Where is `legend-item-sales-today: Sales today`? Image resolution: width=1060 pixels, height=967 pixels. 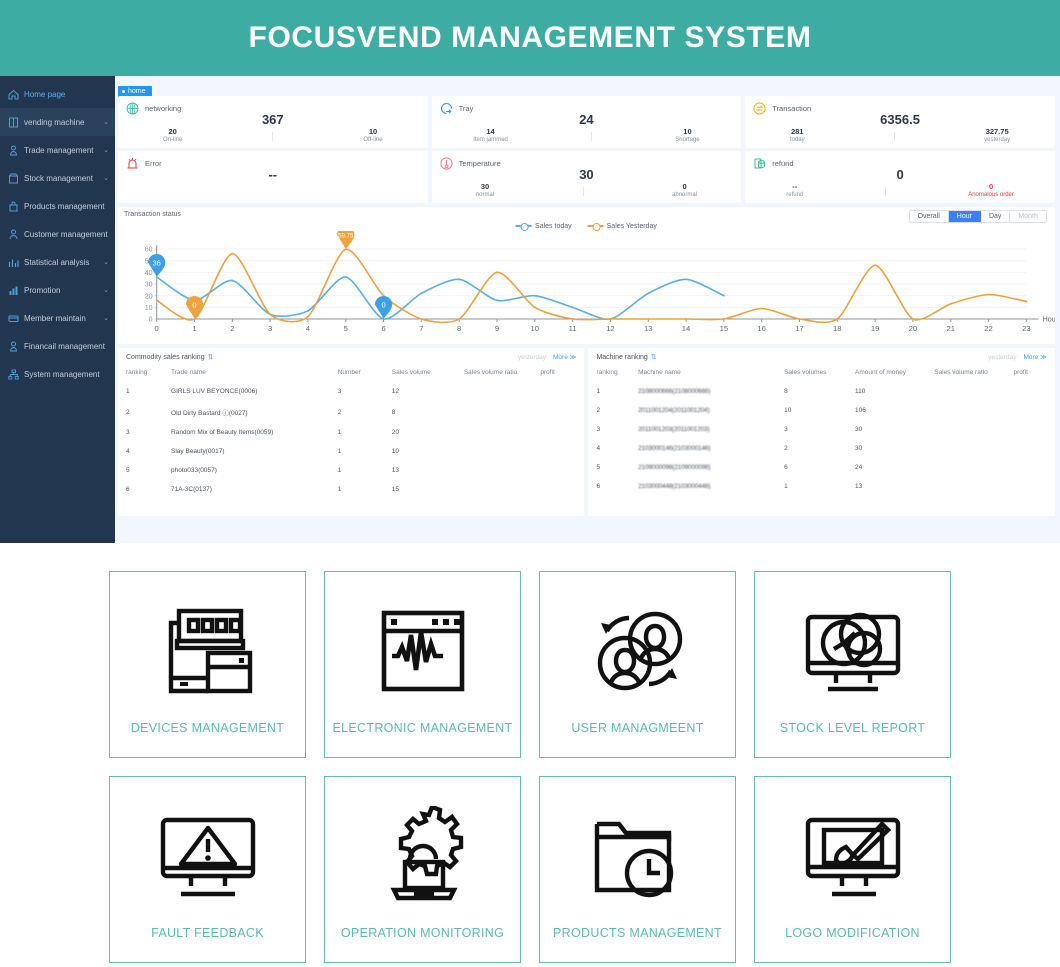 legend-item-sales-today: Sales today is located at coordinates (544, 226).